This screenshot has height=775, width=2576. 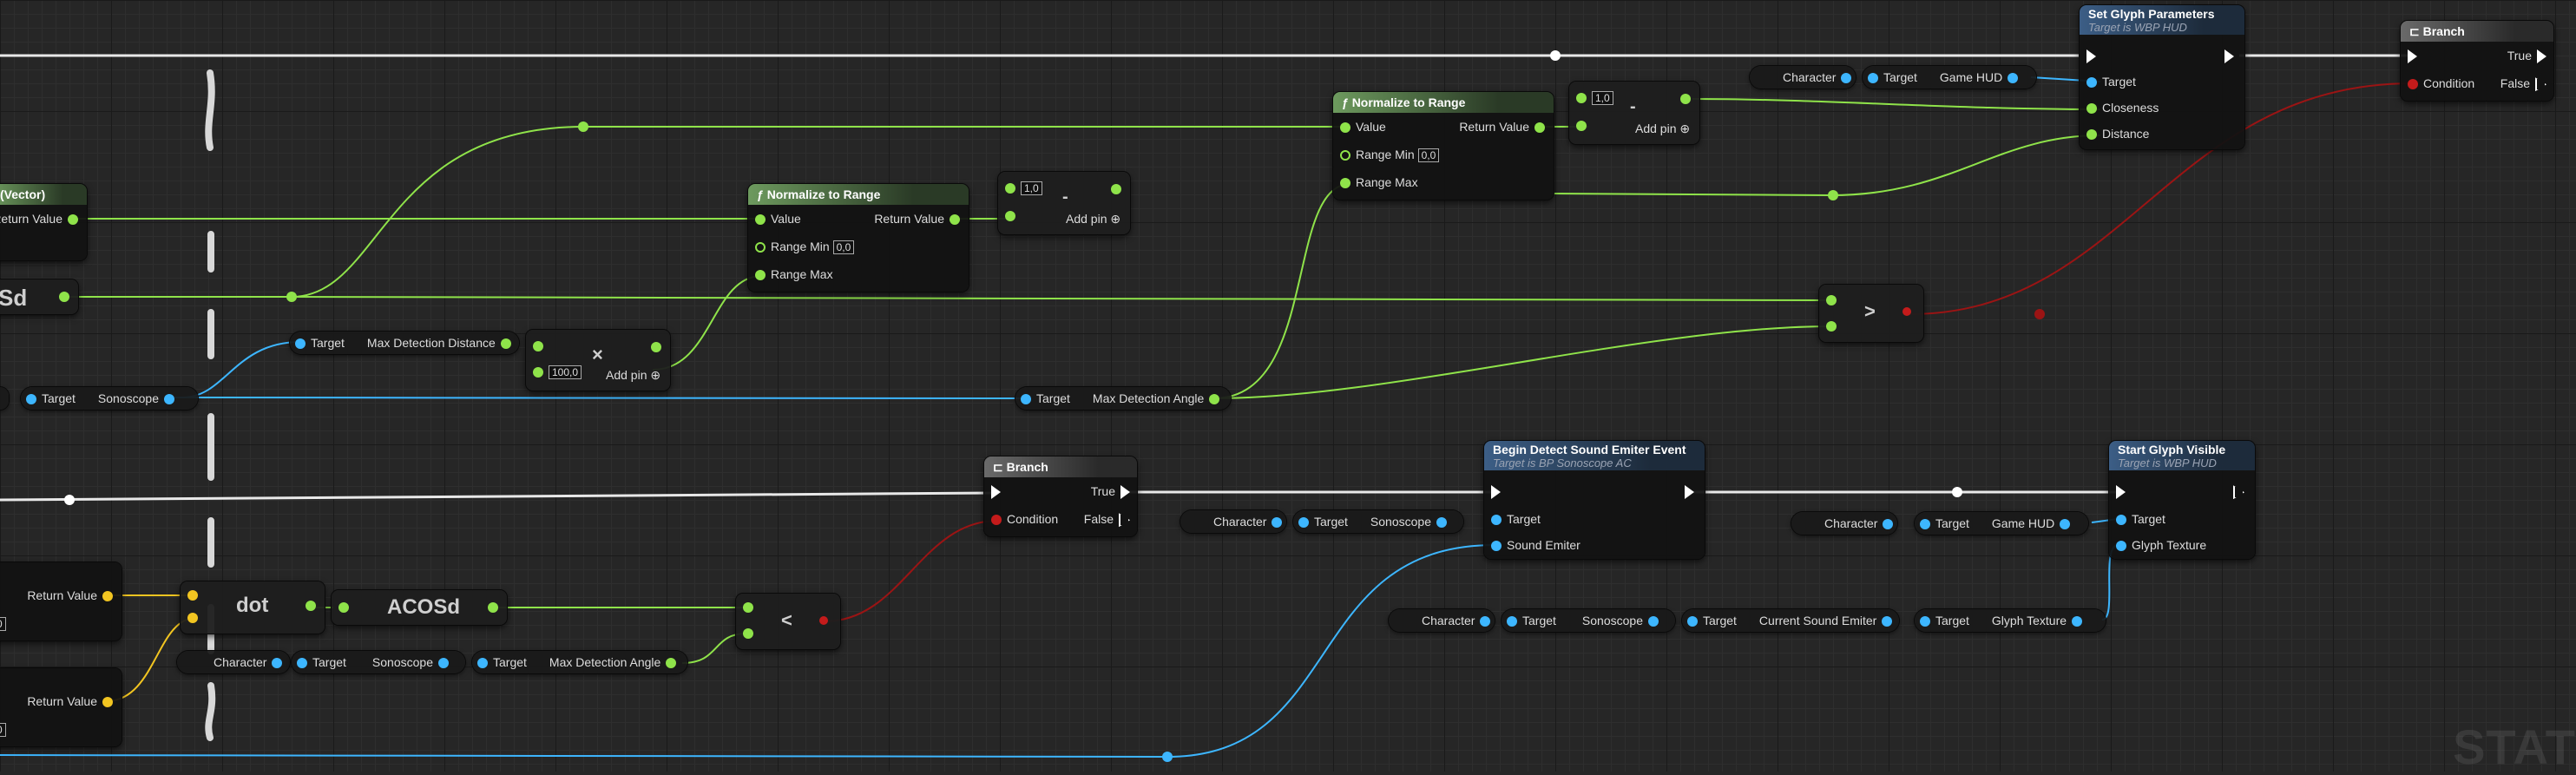 I want to click on value-input: 0, so click(x=3, y=730).